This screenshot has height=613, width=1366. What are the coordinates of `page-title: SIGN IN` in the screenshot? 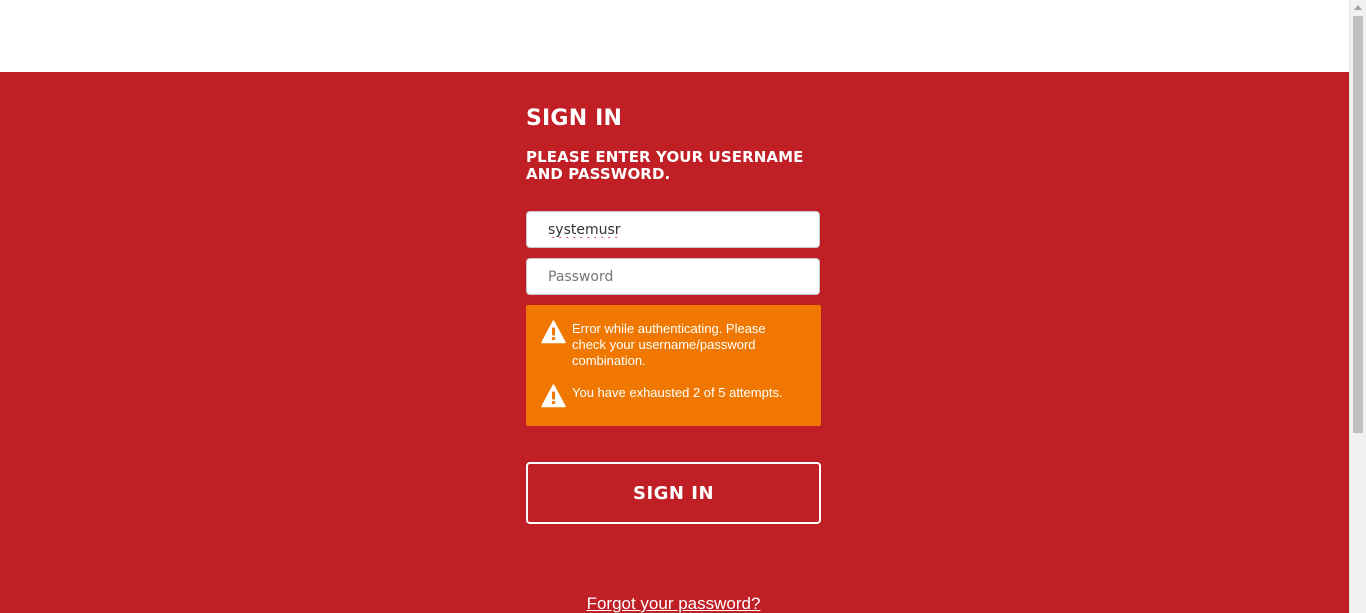 It's located at (574, 118).